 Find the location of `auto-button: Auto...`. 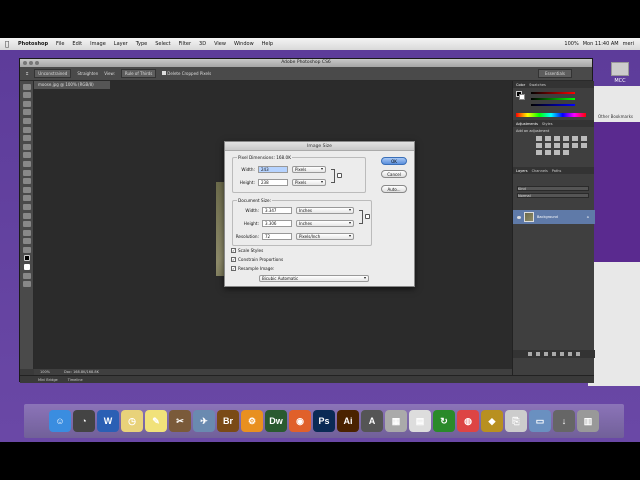

auto-button: Auto... is located at coordinates (394, 189).